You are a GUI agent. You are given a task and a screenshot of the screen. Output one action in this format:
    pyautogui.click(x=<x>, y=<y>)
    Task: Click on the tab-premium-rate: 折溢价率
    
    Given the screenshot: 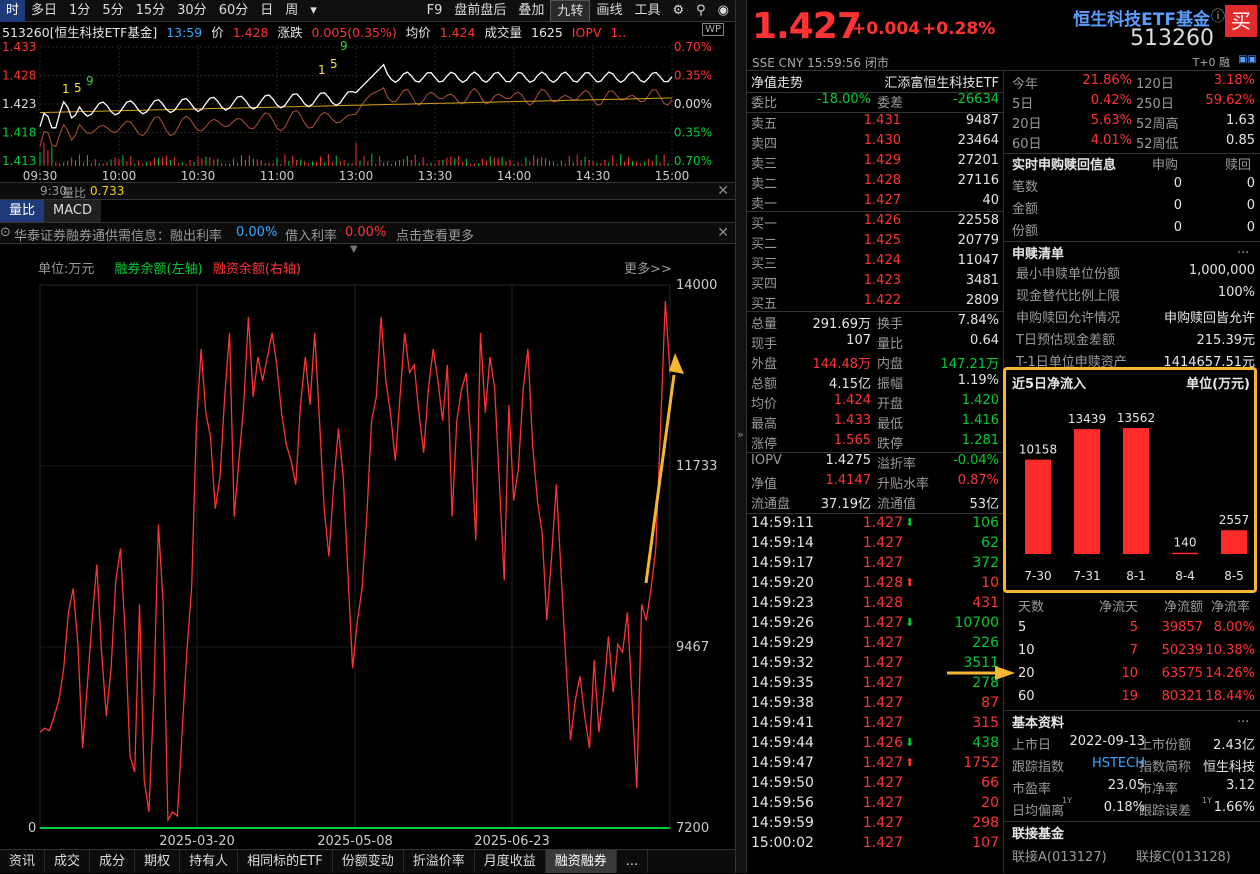 What is the action you would take?
    pyautogui.click(x=439, y=861)
    